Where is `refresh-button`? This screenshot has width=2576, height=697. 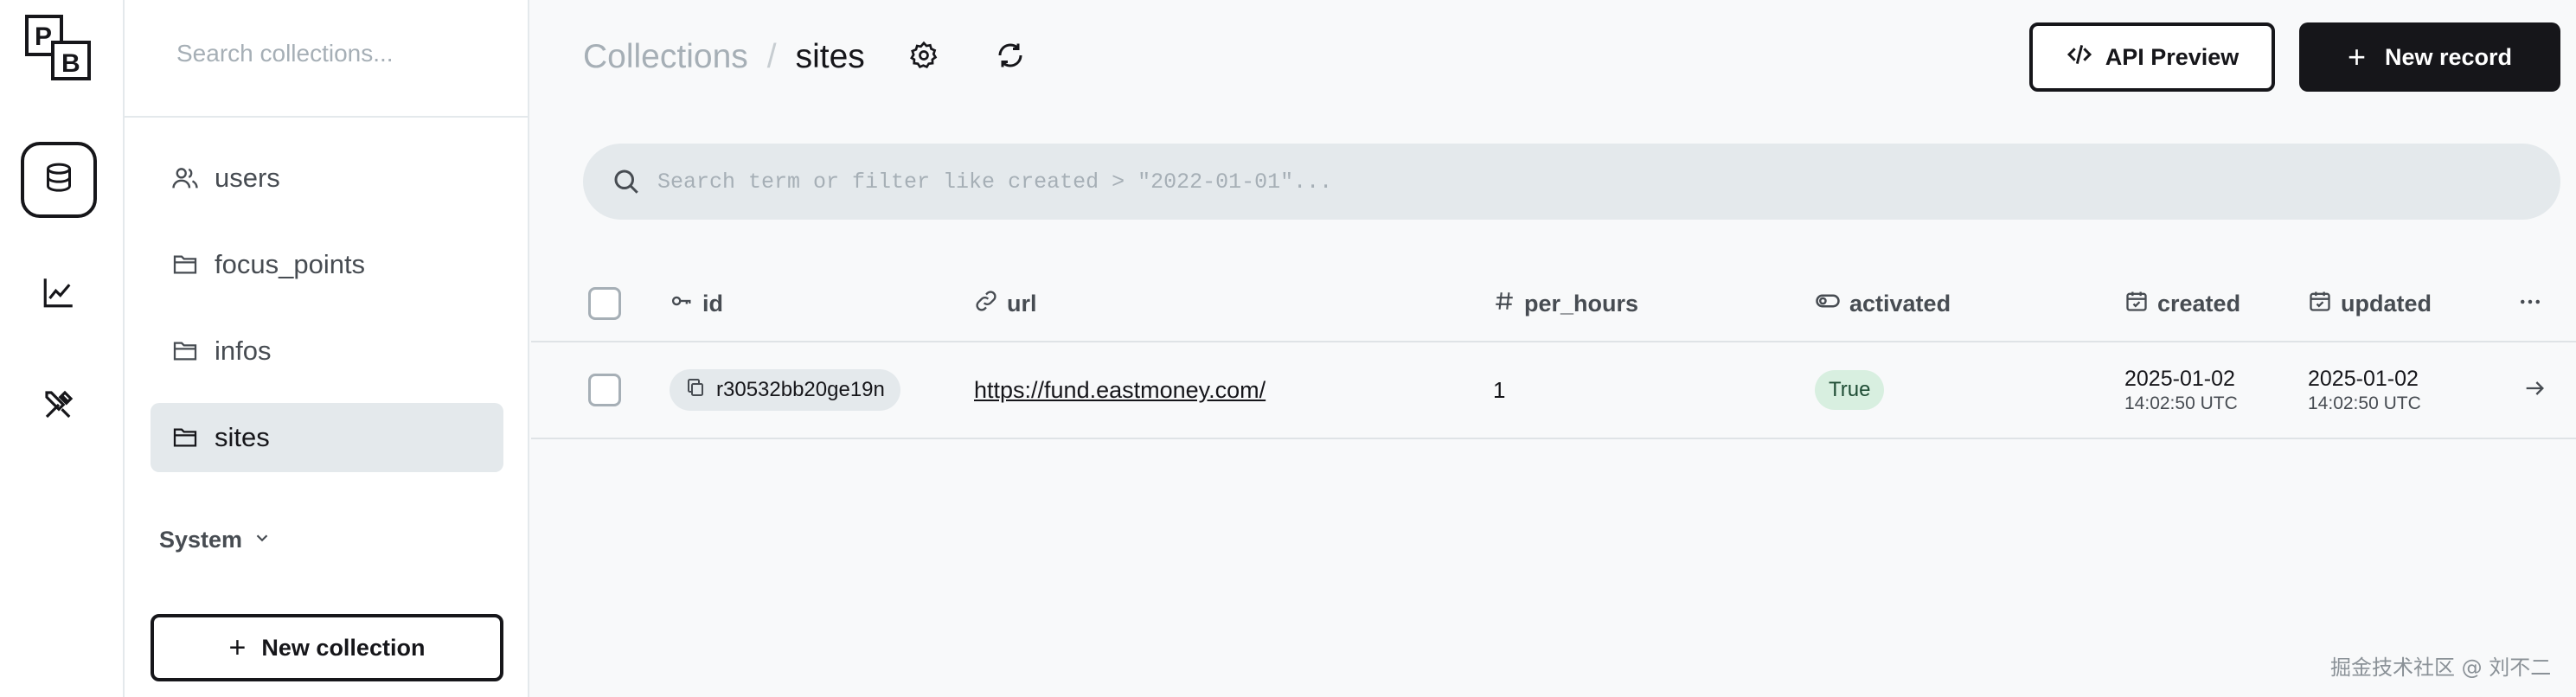
refresh-button is located at coordinates (1010, 57).